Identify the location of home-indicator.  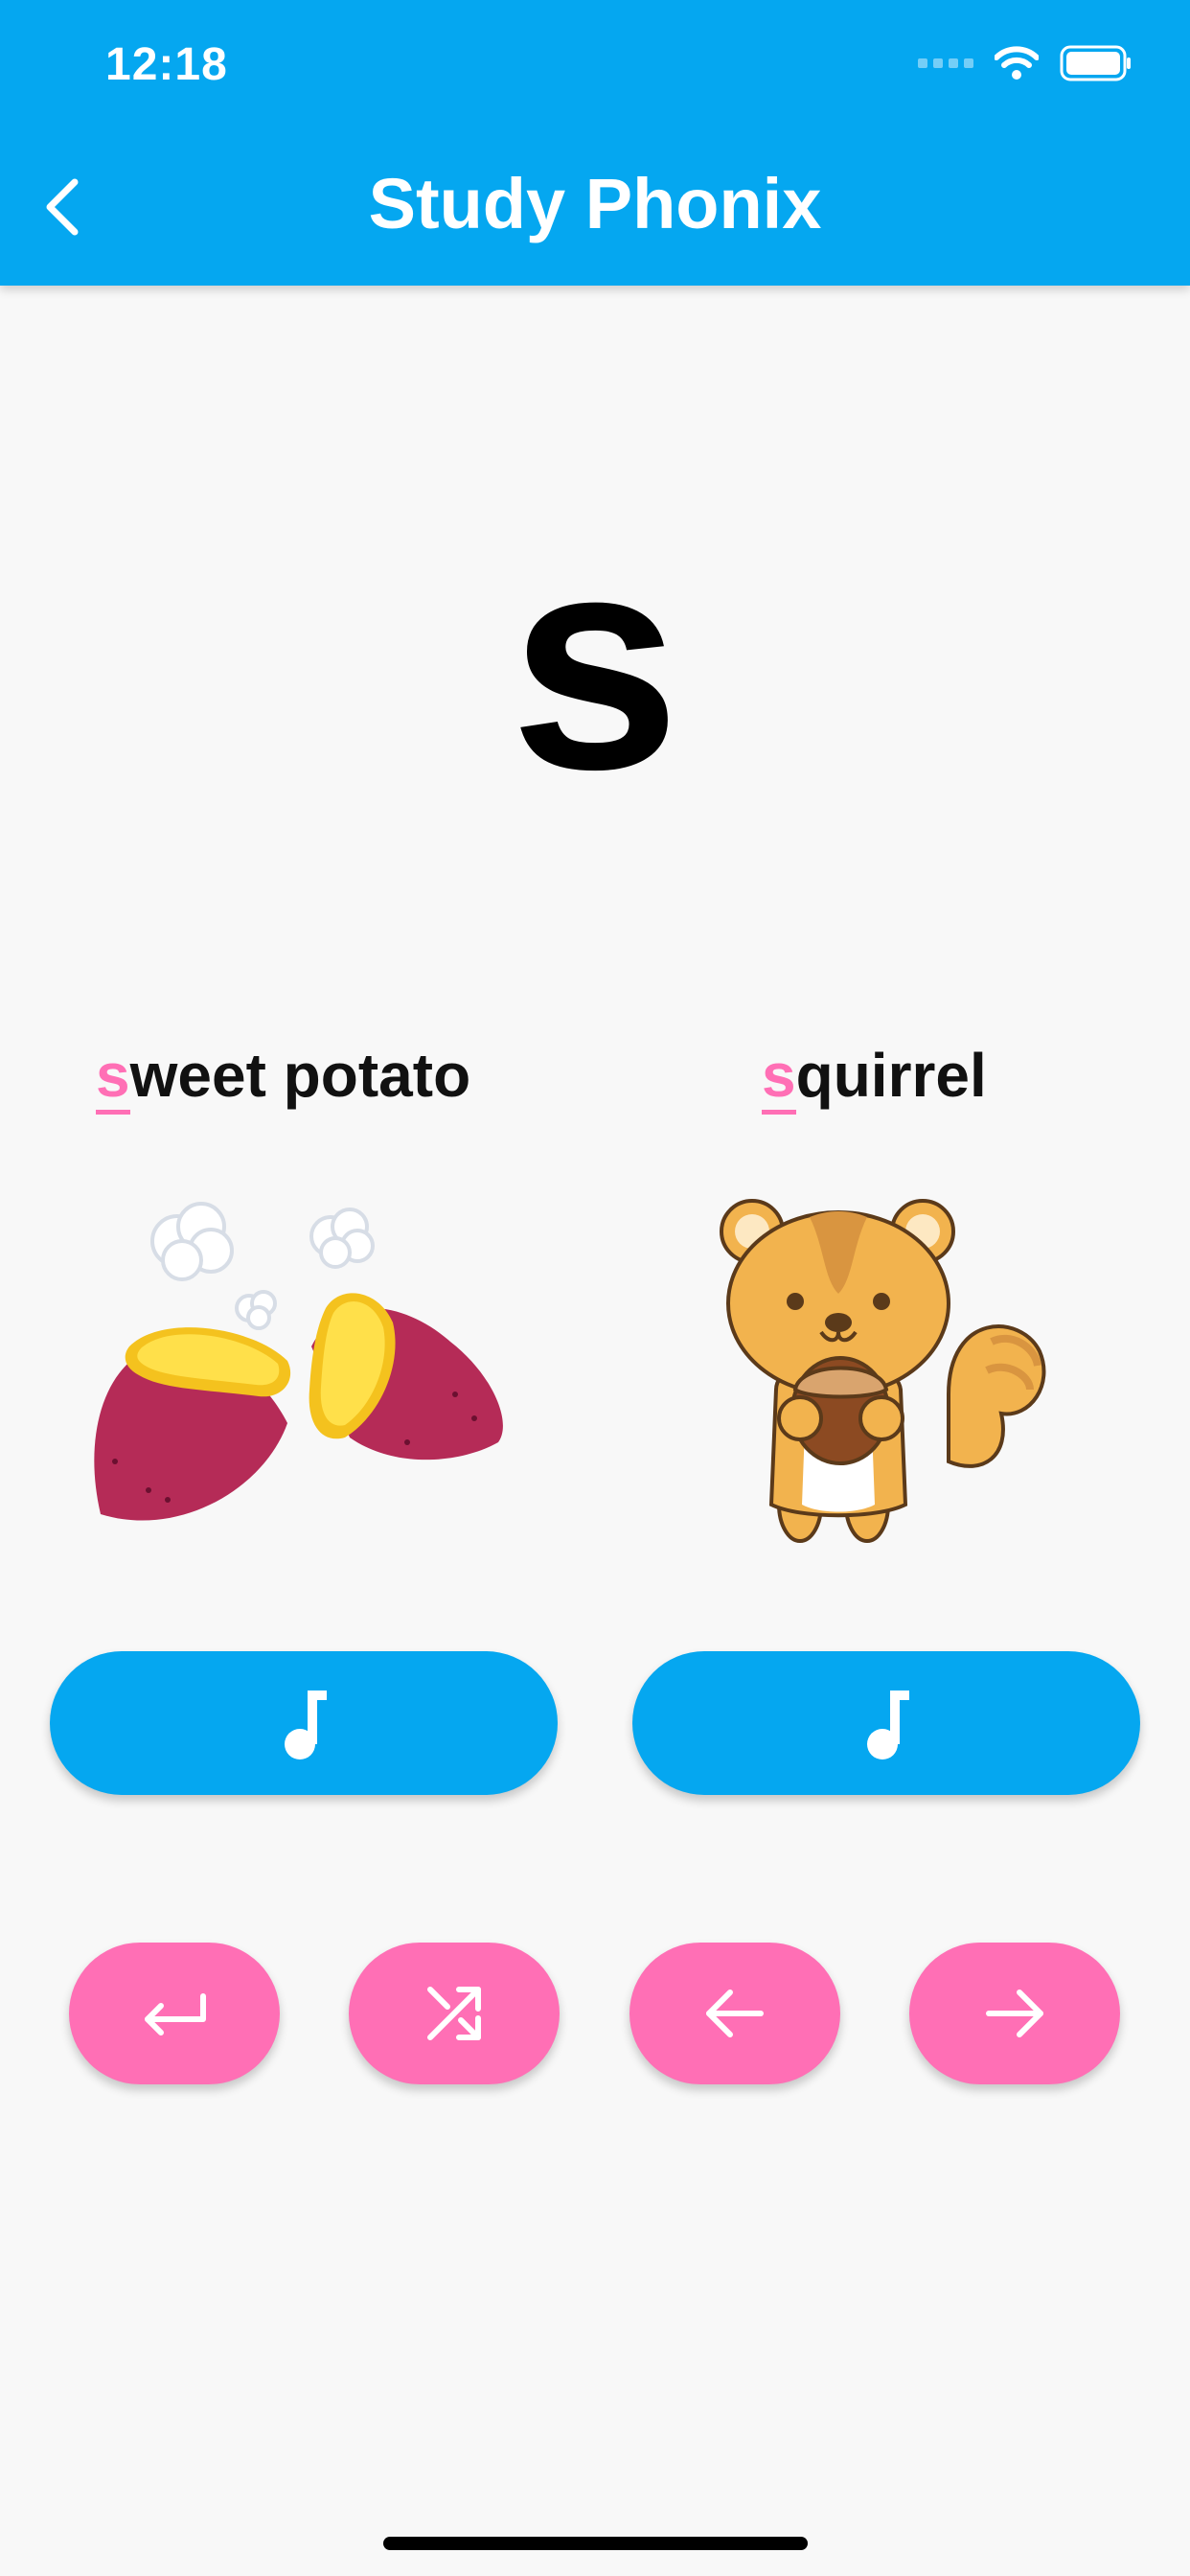
(595, 2543).